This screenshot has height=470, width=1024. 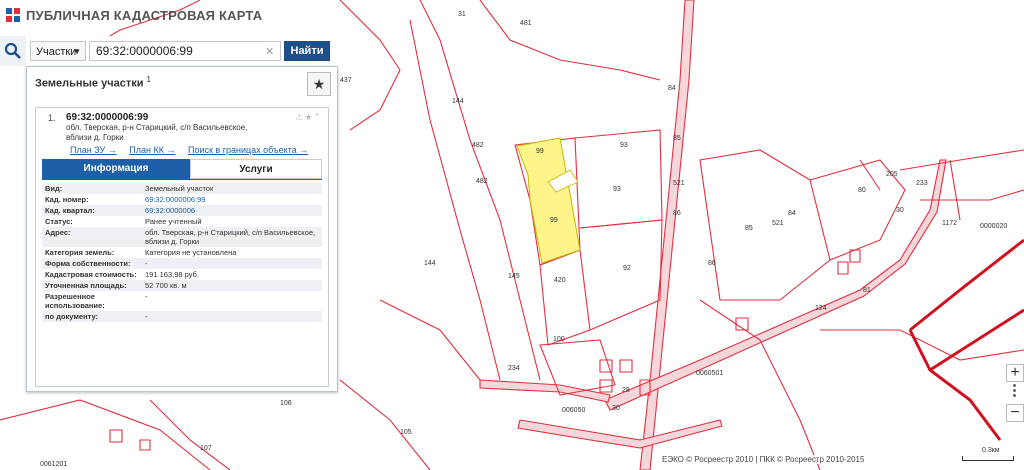 What do you see at coordinates (232, 210) in the screenshot?
I see `attr-value-link: 69:32:0000006` at bounding box center [232, 210].